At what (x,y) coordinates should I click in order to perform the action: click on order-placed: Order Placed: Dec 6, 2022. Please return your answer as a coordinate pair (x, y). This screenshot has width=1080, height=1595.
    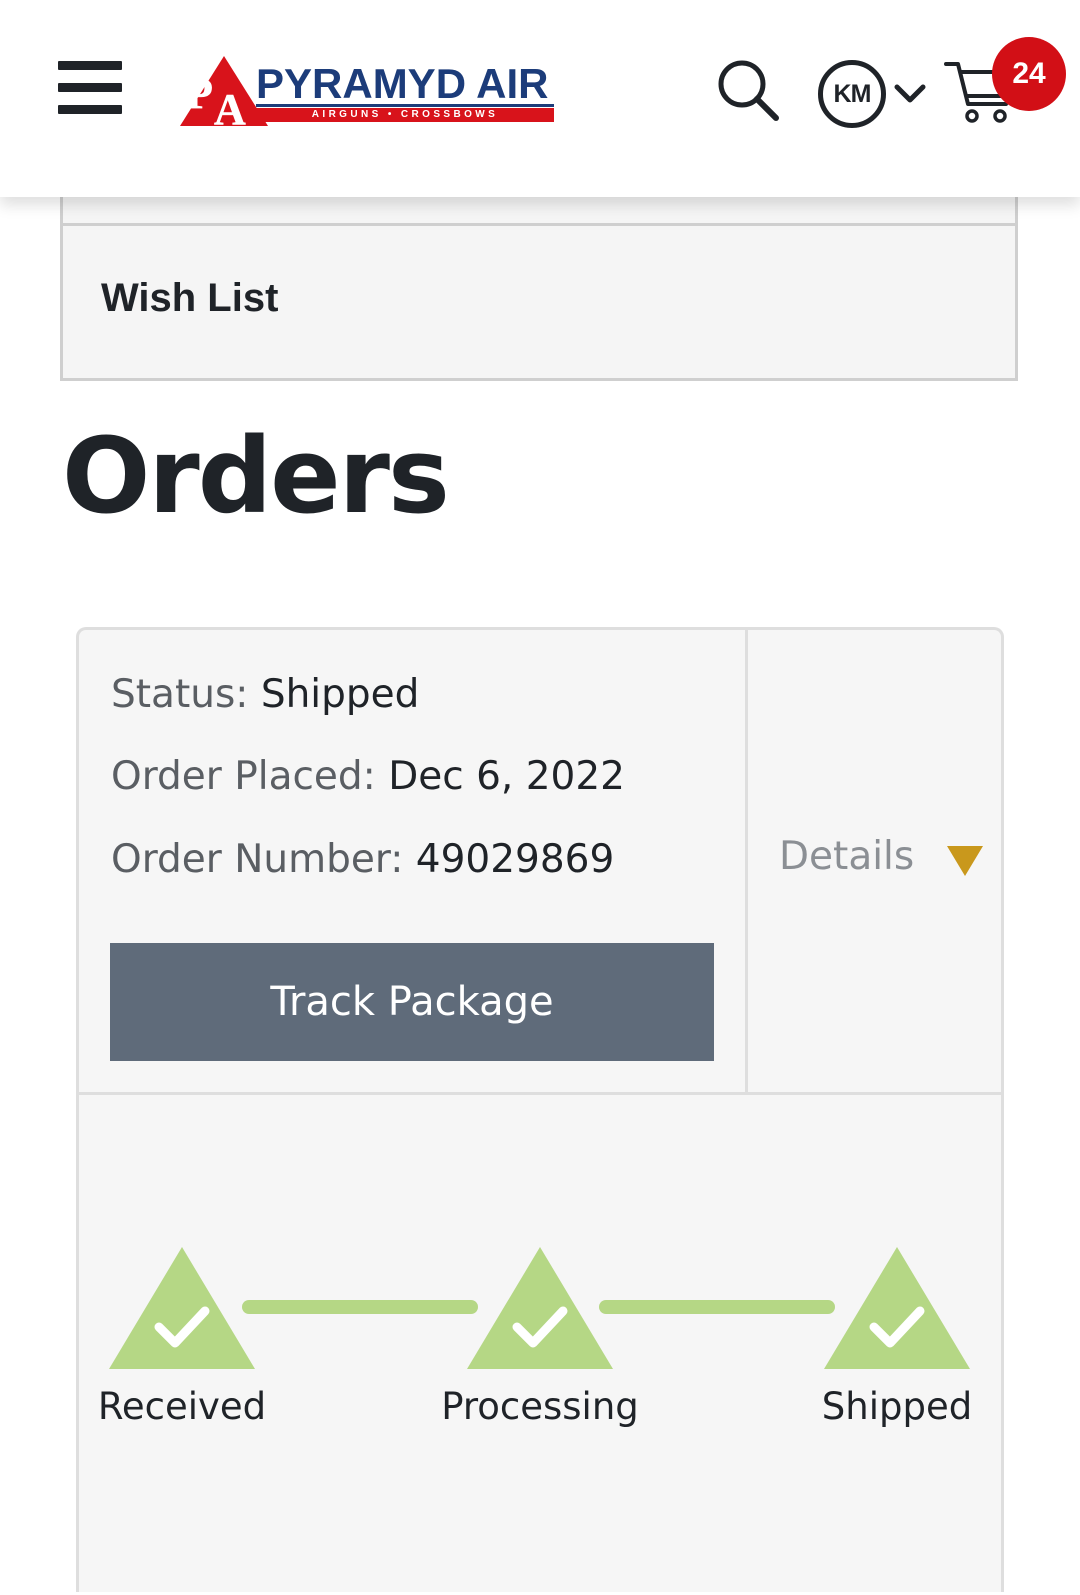
    Looking at the image, I should click on (368, 777).